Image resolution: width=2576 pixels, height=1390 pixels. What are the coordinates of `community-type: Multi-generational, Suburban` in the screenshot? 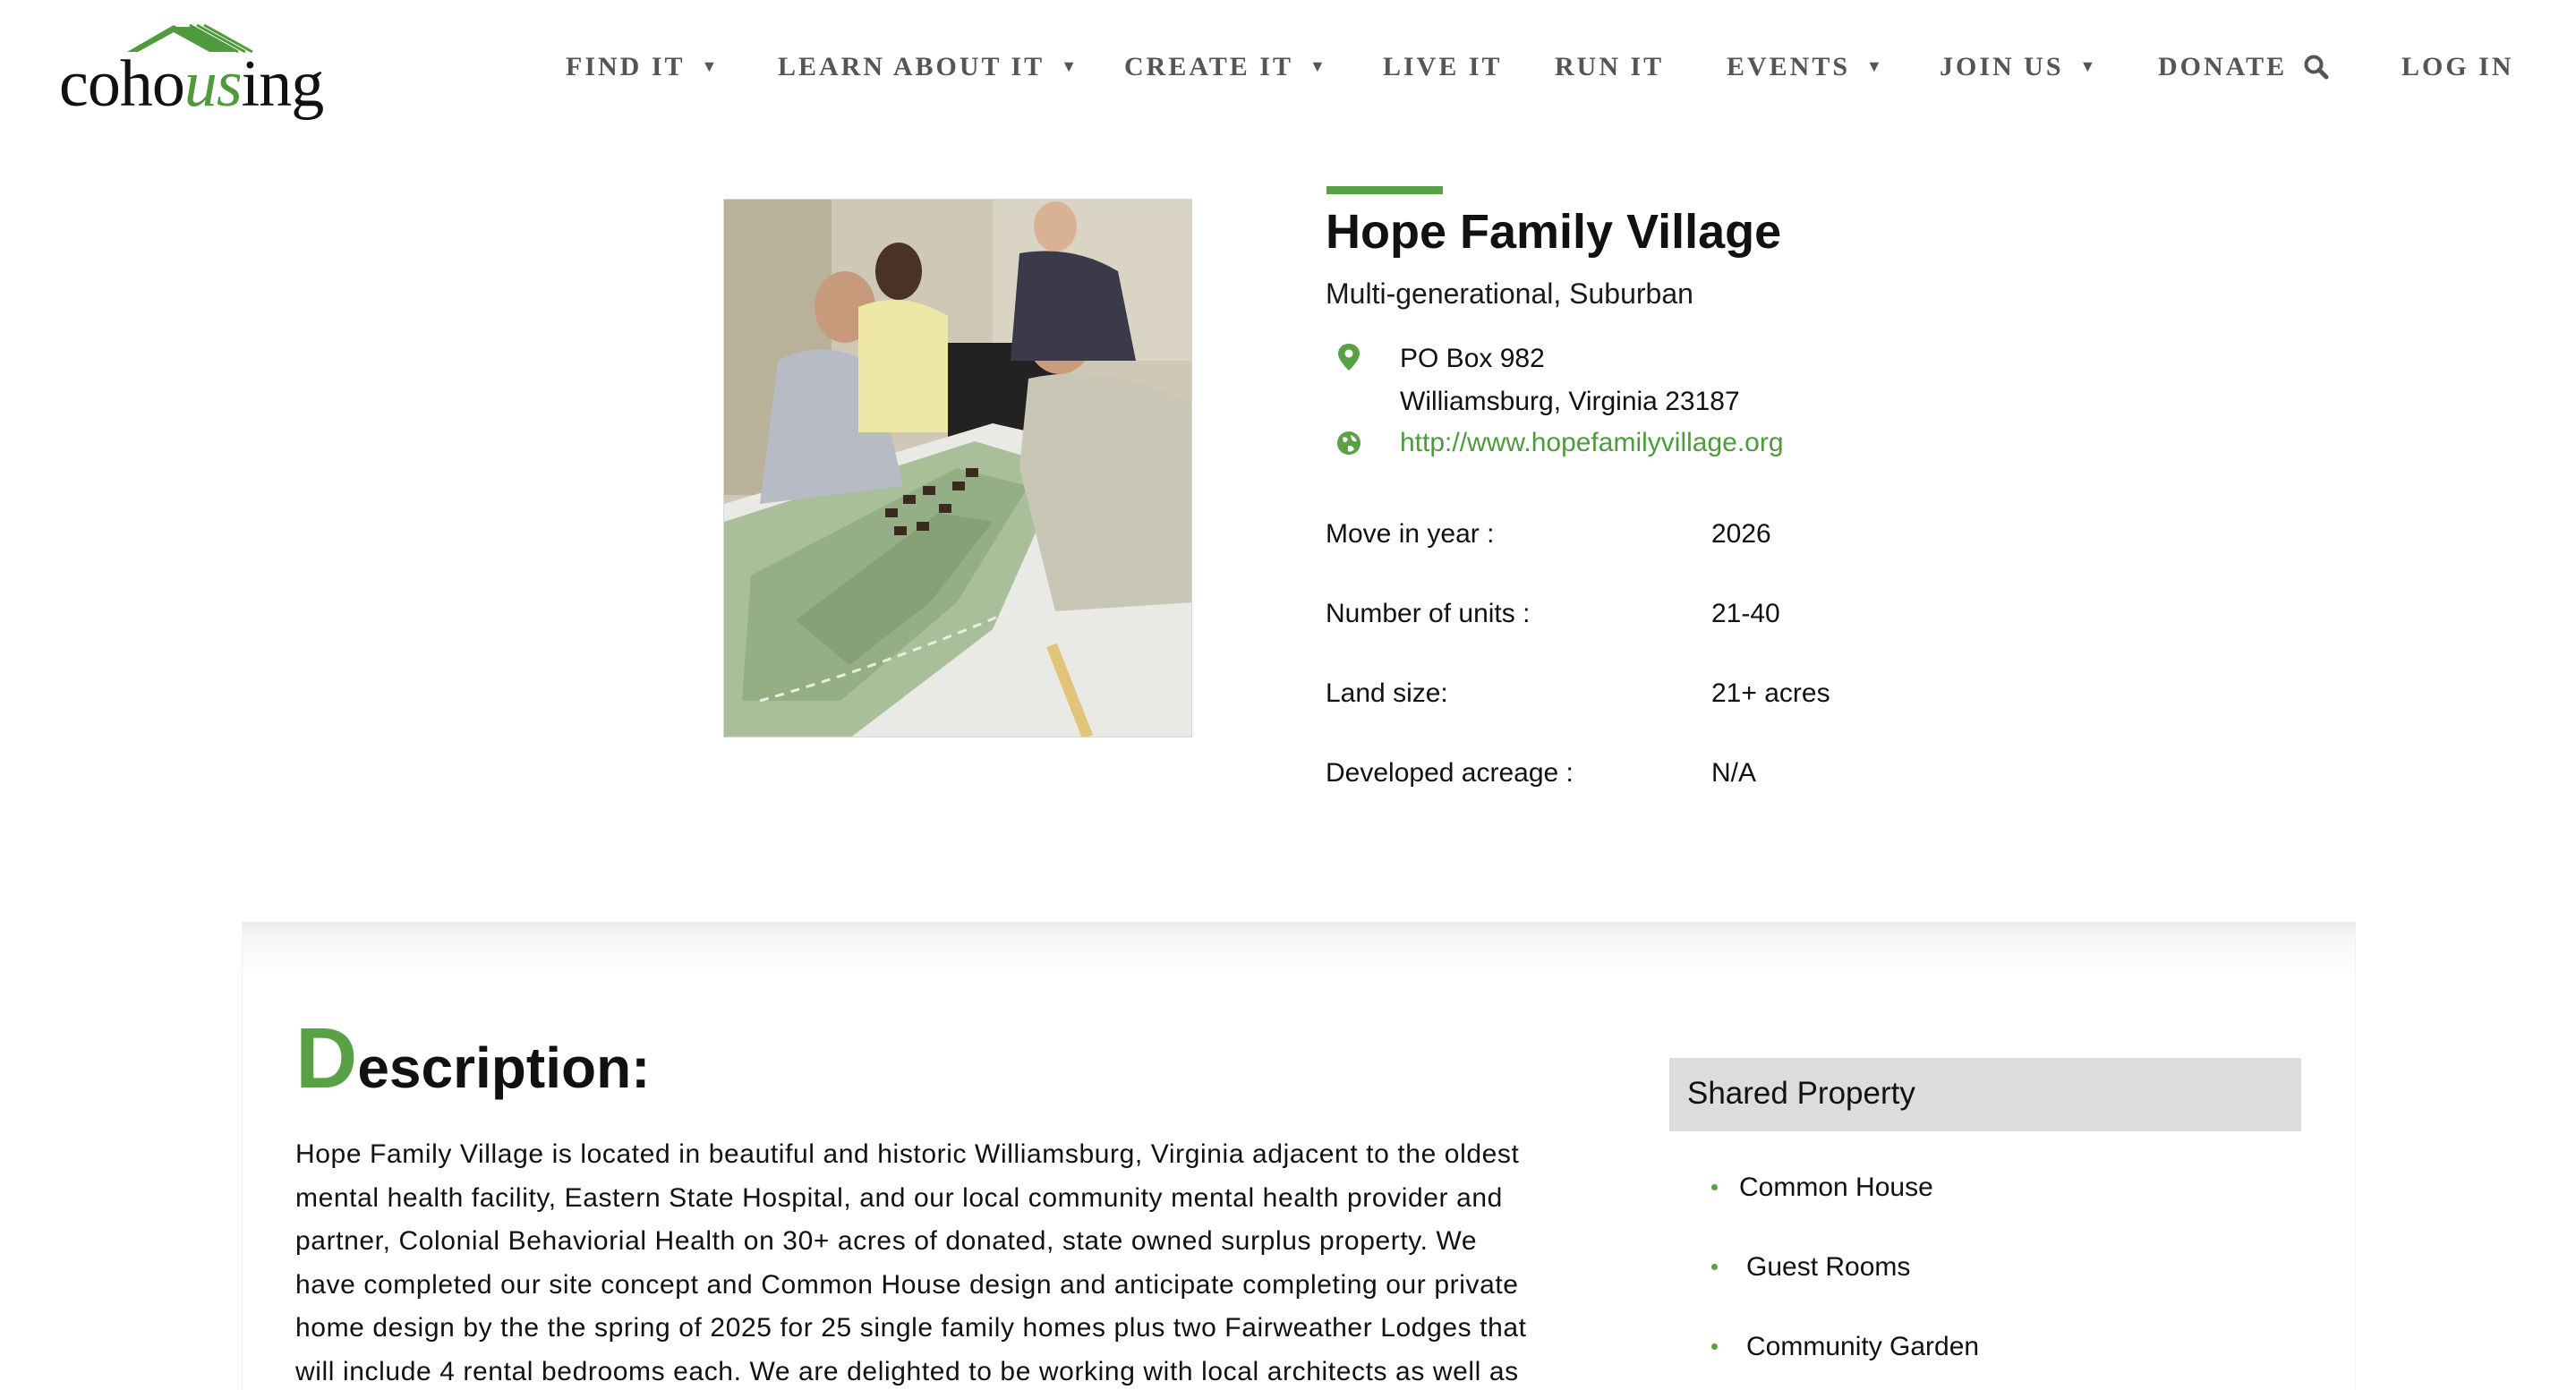 It's located at (1509, 293).